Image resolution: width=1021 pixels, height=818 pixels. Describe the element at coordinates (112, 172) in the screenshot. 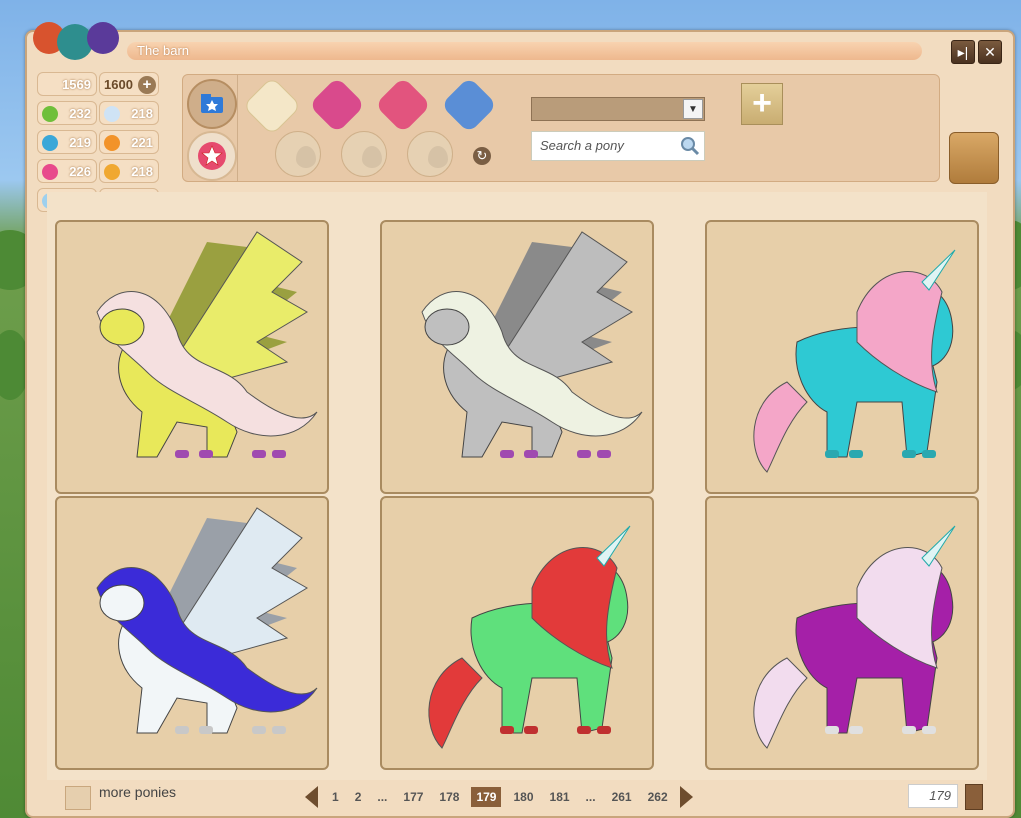

I see `pawprint-icon` at that location.